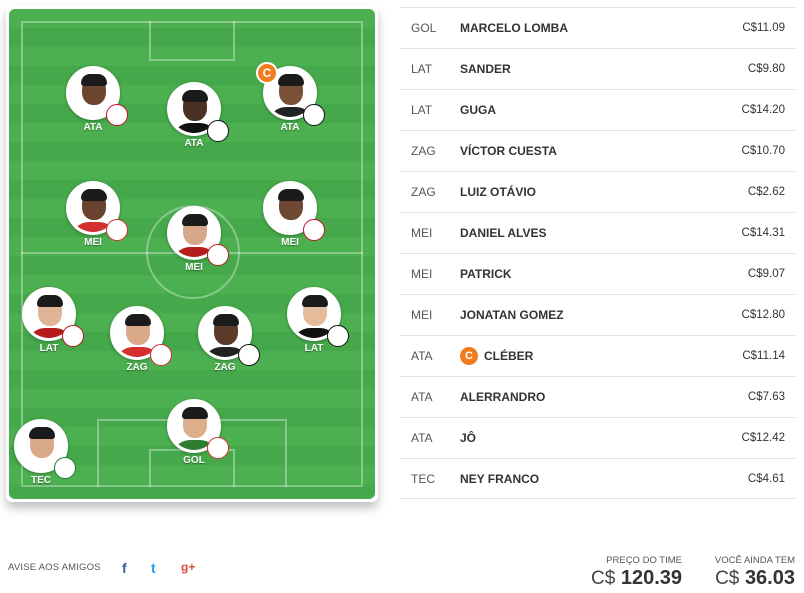 The width and height of the screenshot is (804, 593). What do you see at coordinates (124, 568) in the screenshot?
I see `facebook-icon: f` at bounding box center [124, 568].